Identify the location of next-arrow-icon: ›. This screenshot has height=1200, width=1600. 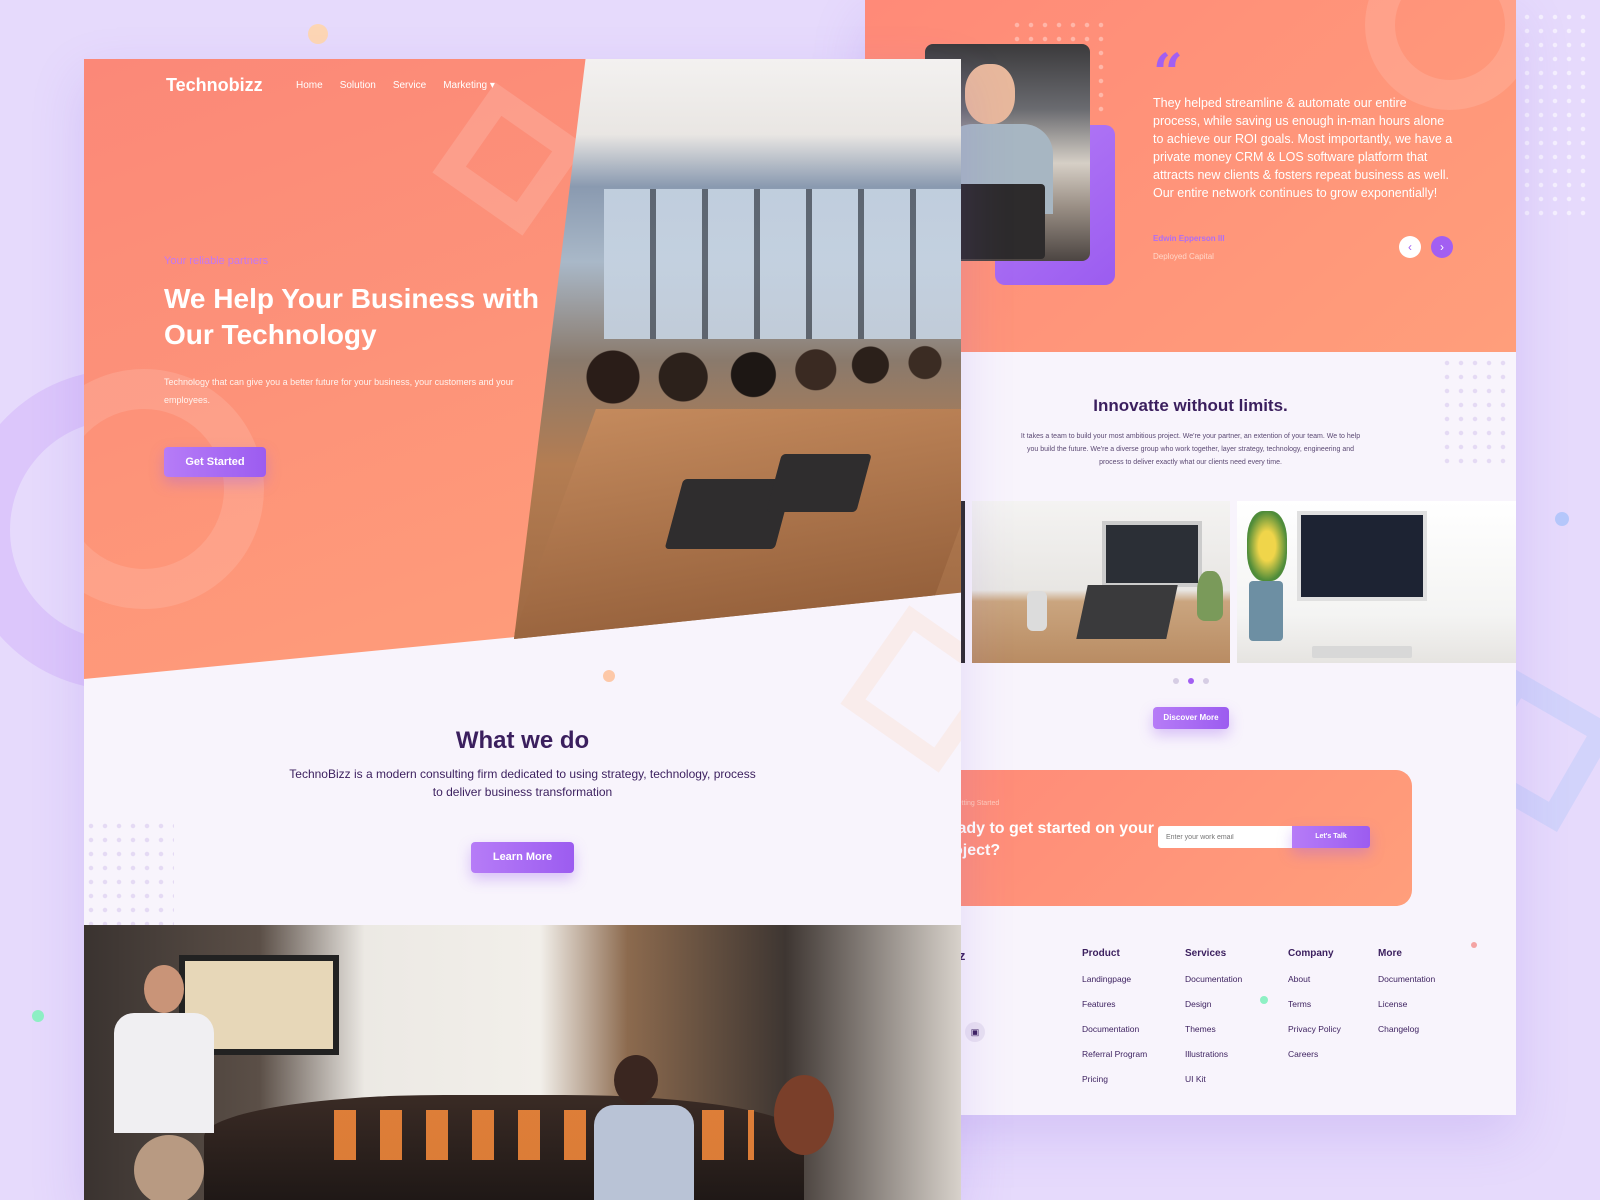
(1442, 247).